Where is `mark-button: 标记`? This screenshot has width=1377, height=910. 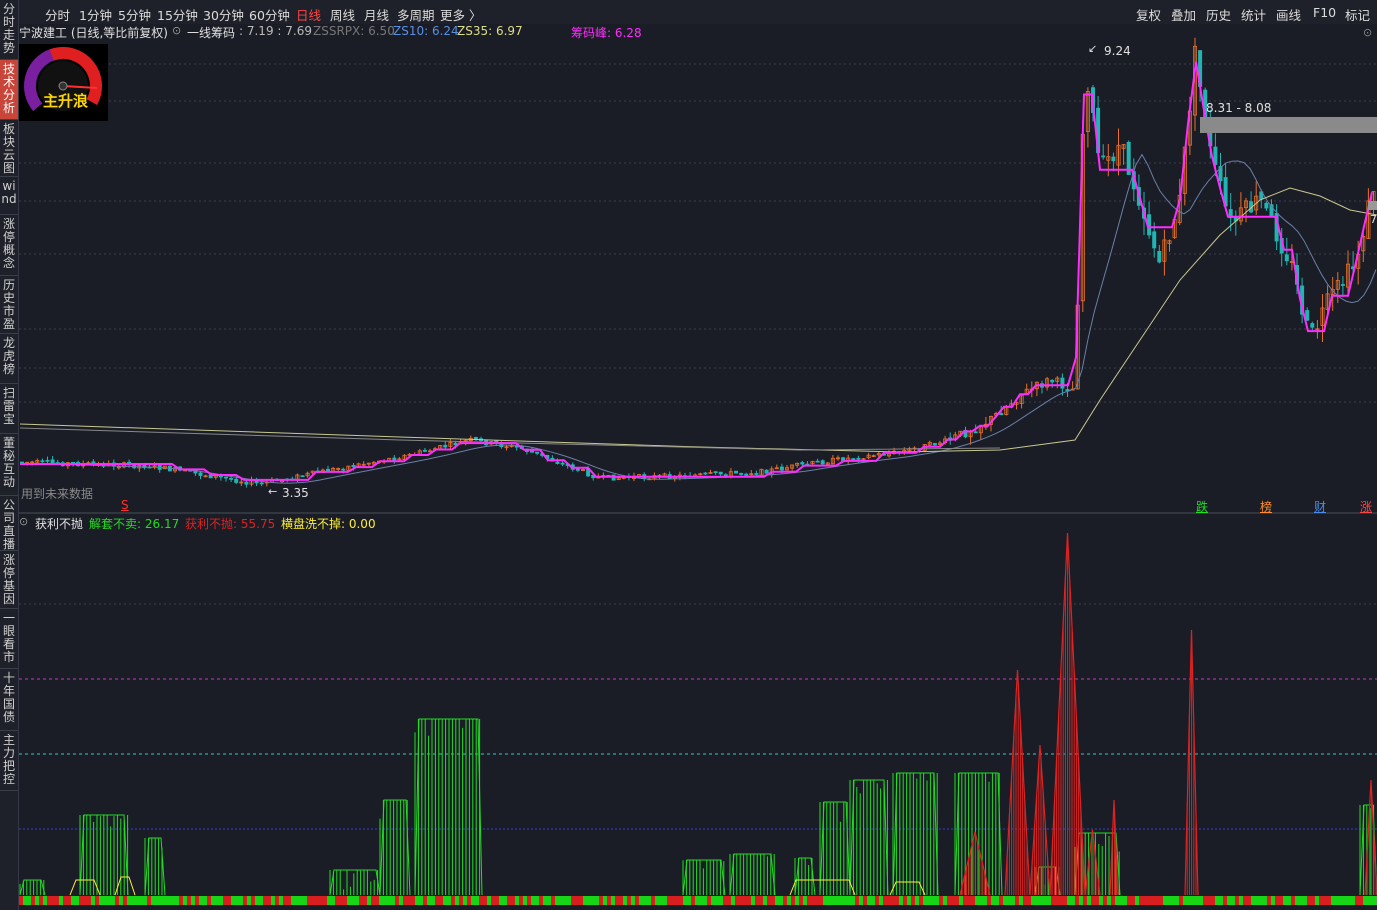
mark-button: 标记 is located at coordinates (1357, 14).